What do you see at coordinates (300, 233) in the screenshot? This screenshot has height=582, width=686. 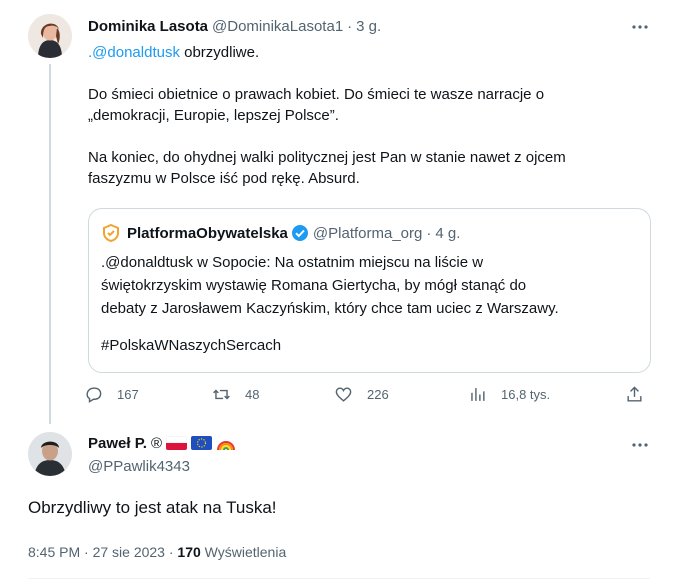 I see `verified-badge-icon` at bounding box center [300, 233].